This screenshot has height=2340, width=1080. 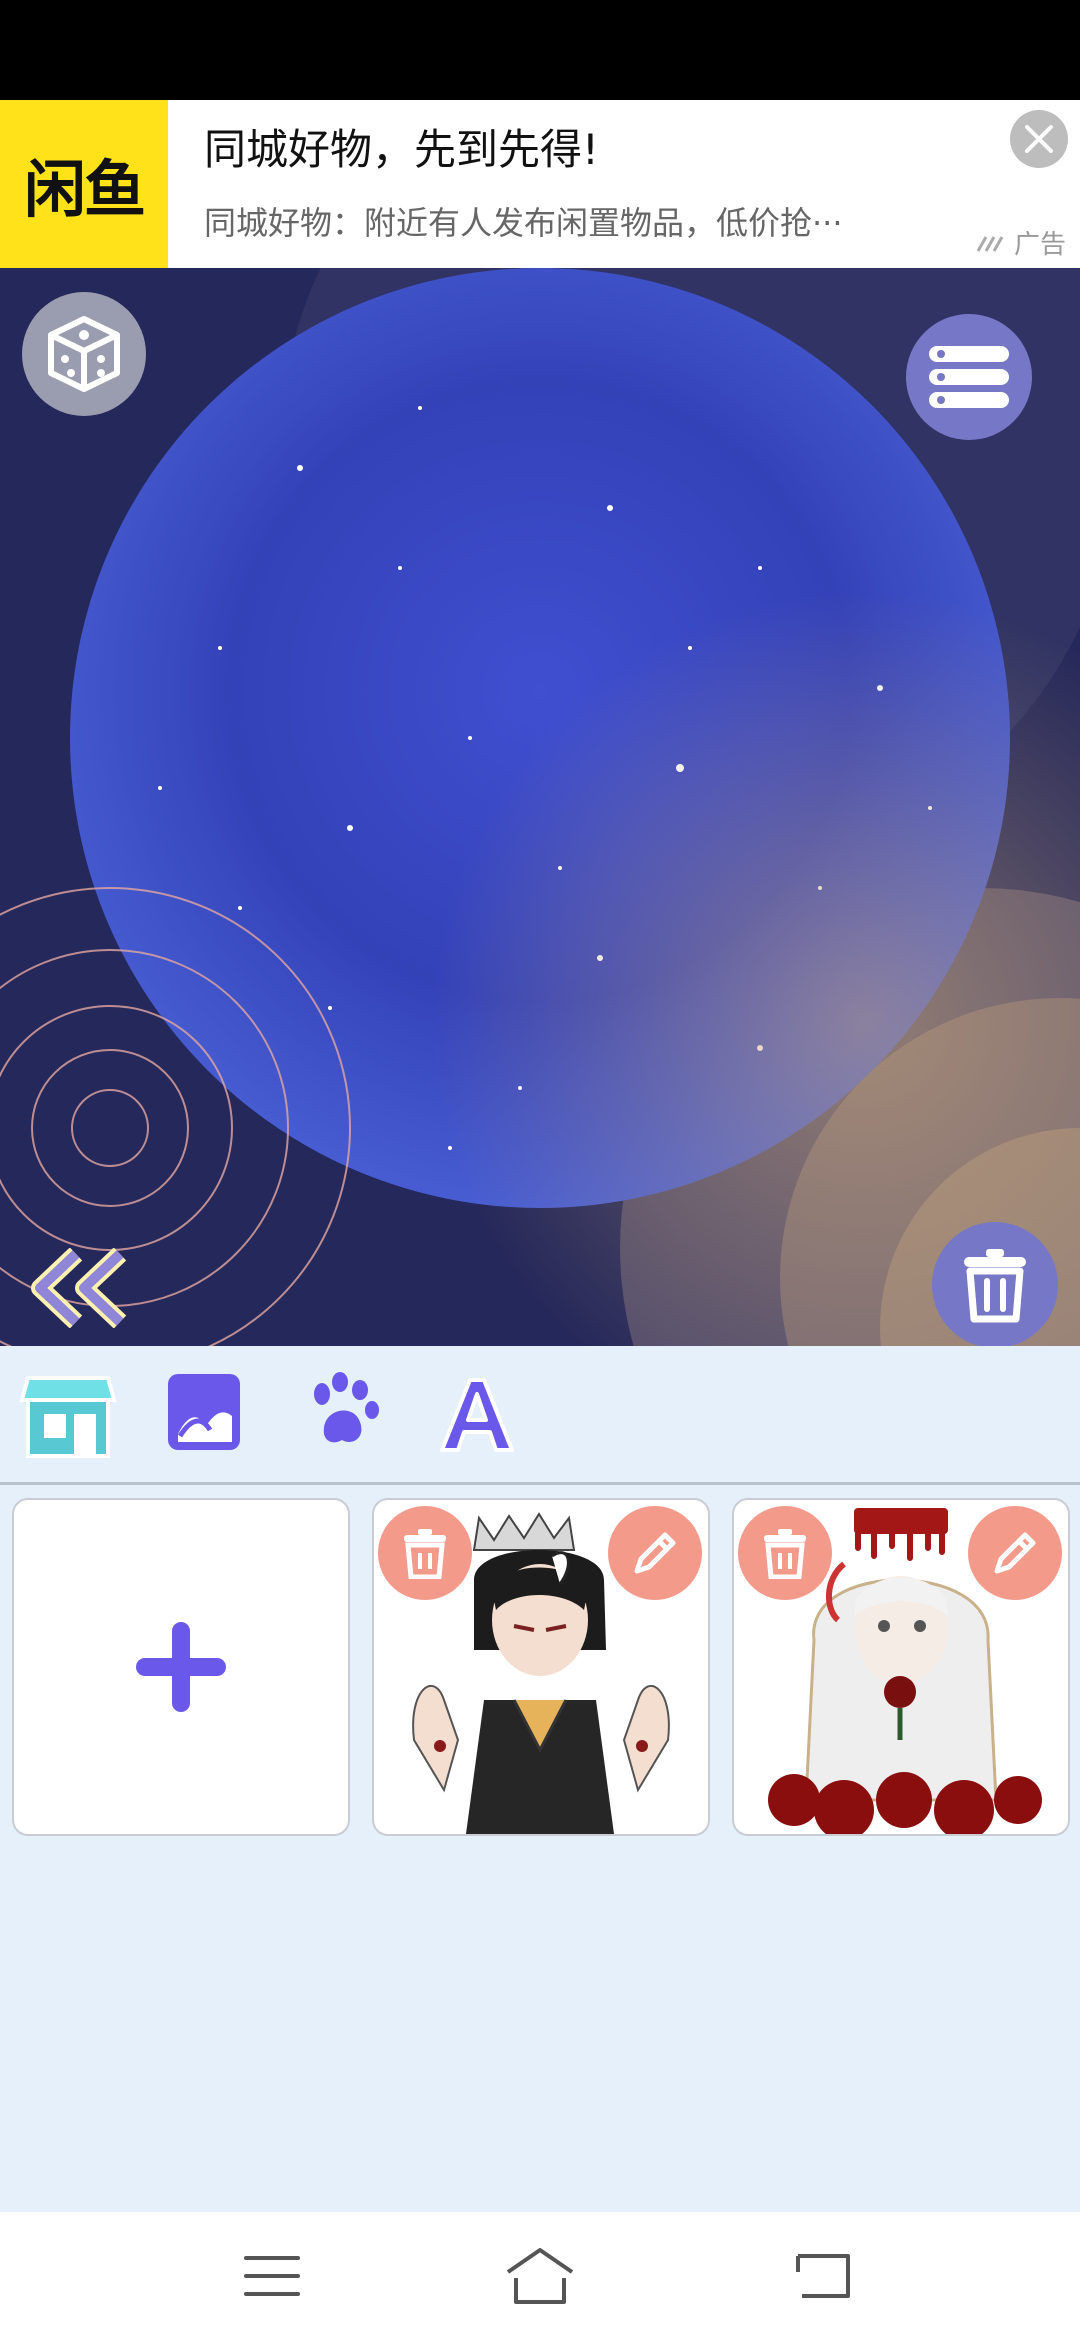 What do you see at coordinates (990, 243) in the screenshot?
I see `ad-mark-icon` at bounding box center [990, 243].